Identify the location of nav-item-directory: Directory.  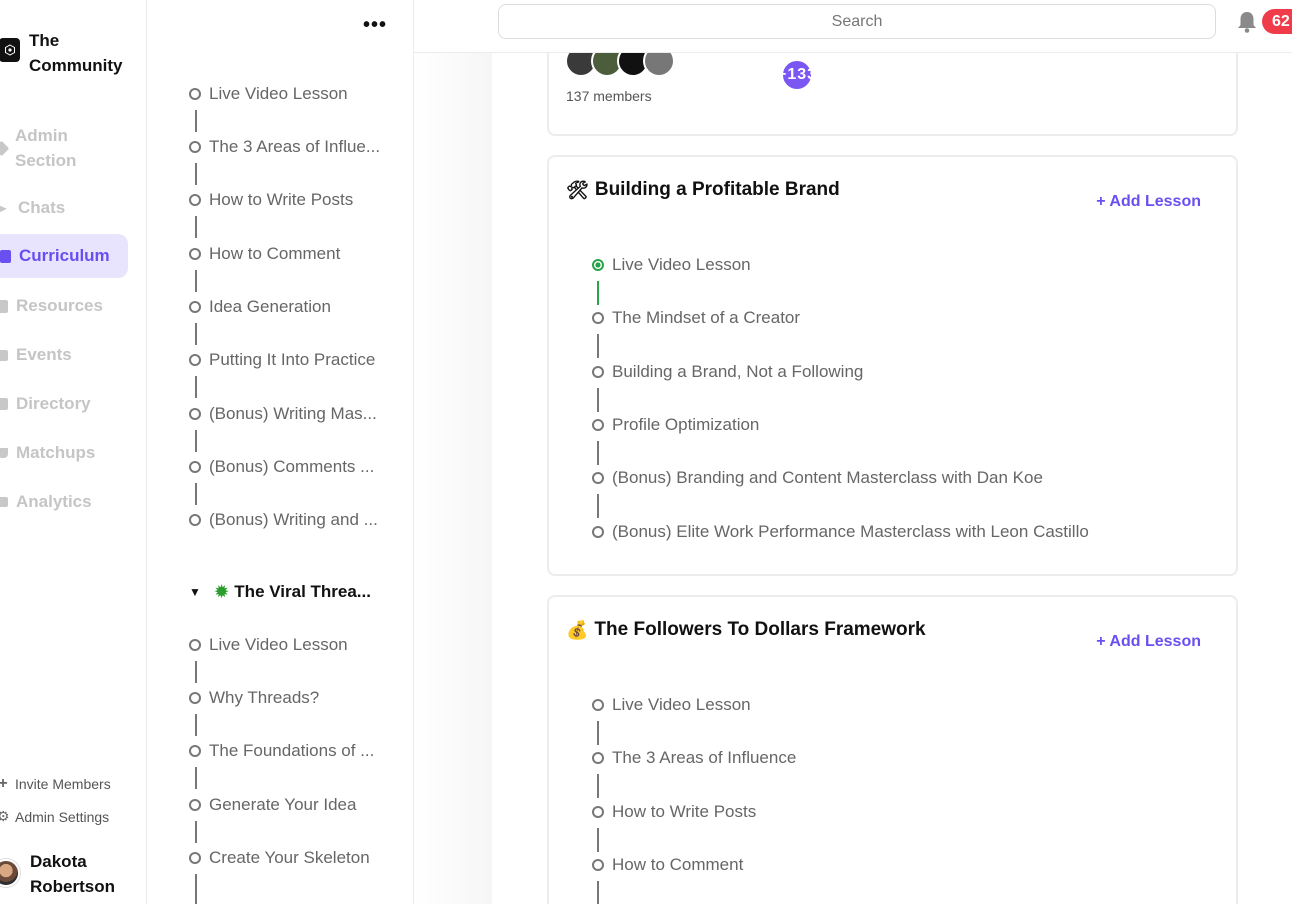
(45, 404).